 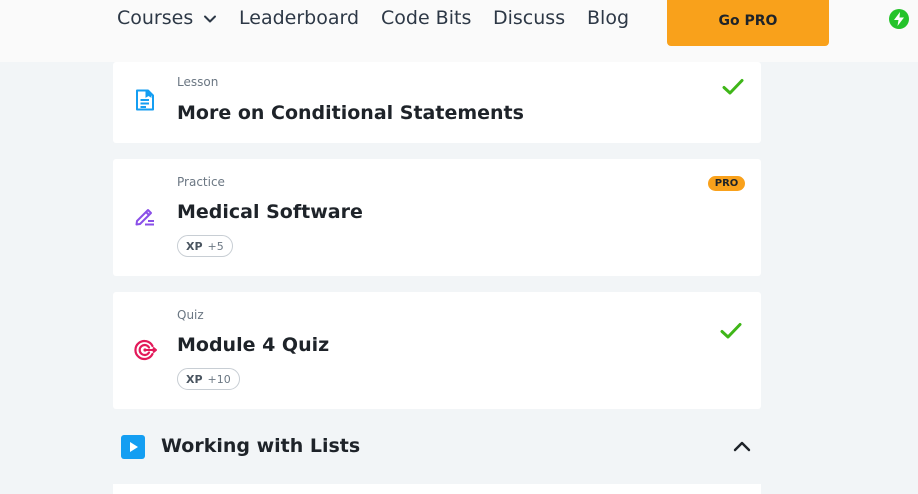 What do you see at coordinates (133, 447) in the screenshot?
I see `play-icon` at bounding box center [133, 447].